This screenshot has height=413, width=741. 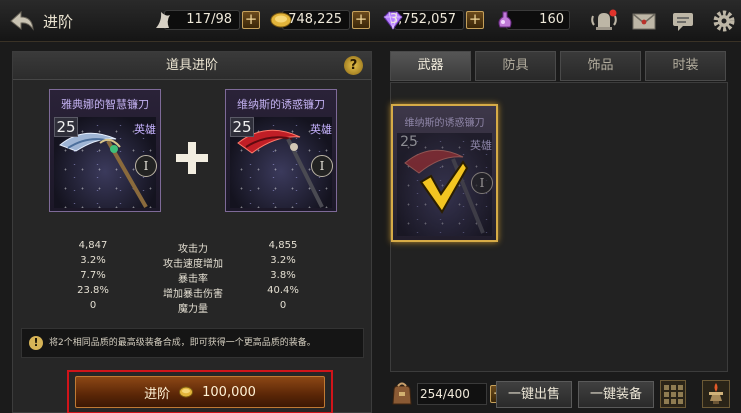 What do you see at coordinates (444, 123) in the screenshot?
I see `inventory-item-name: 维纳斯的诱惑镰刀` at bounding box center [444, 123].